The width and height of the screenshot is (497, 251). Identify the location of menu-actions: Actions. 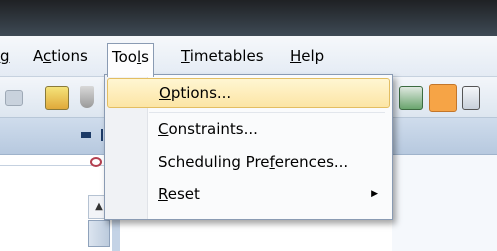
(60, 56).